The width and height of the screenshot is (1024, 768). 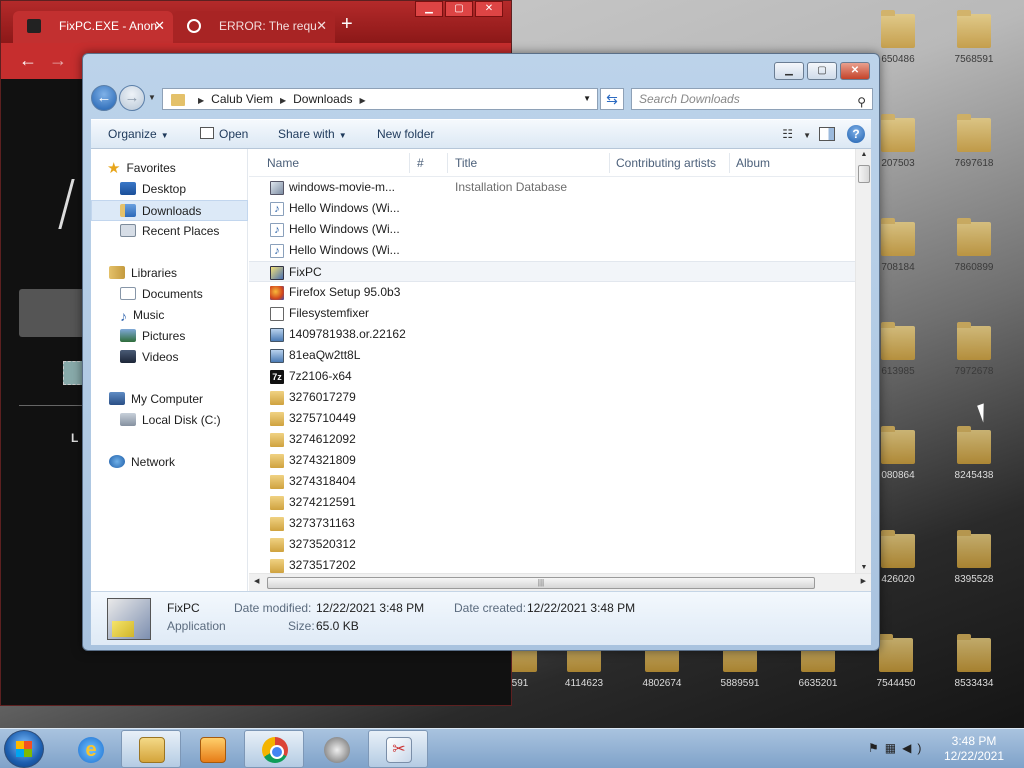 I want to click on forward-arrow-icon: →, so click(x=58, y=60).